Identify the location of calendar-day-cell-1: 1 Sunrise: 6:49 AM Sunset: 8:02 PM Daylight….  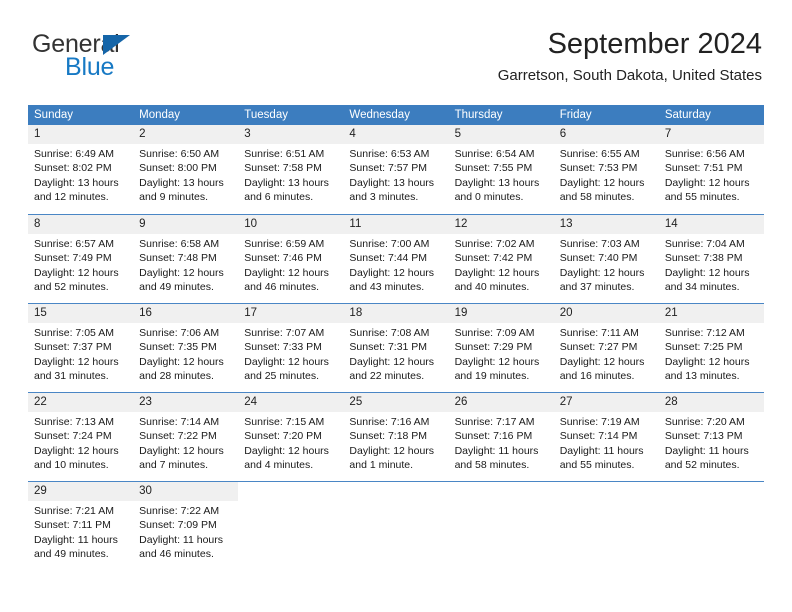
(81, 169).